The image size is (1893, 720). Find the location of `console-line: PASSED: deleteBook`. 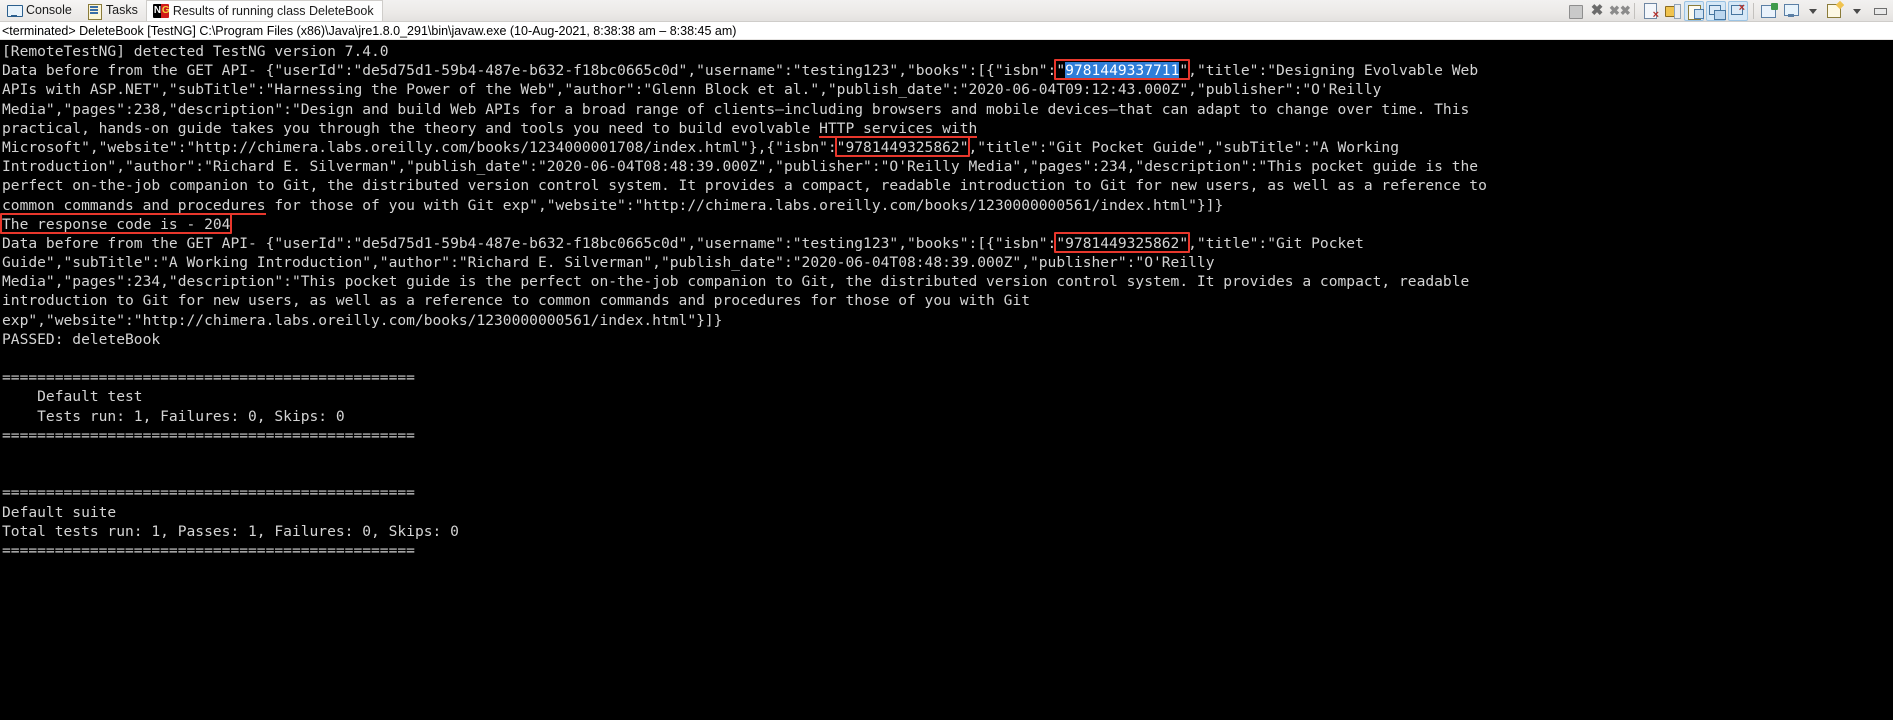

console-line: PASSED: deleteBook is located at coordinates (81, 339).